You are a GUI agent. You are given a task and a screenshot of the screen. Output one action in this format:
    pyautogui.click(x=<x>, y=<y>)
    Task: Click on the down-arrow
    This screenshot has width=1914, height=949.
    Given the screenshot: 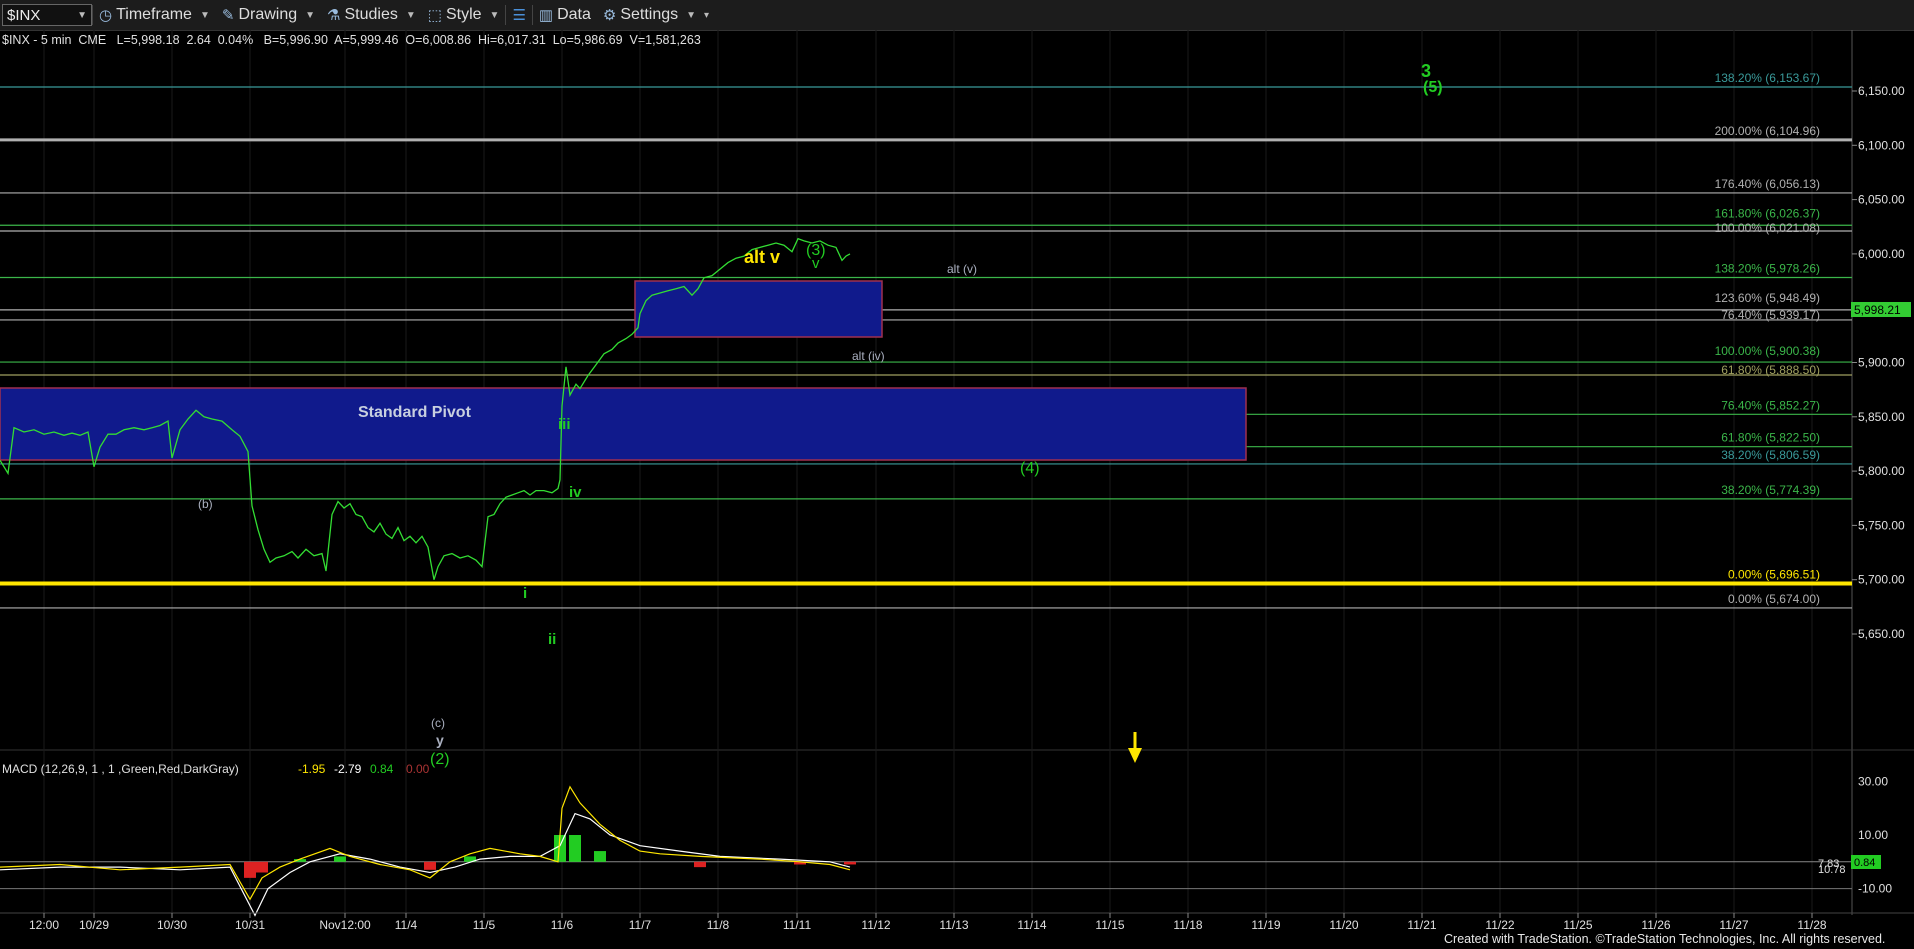 What is the action you would take?
    pyautogui.click(x=1135, y=747)
    